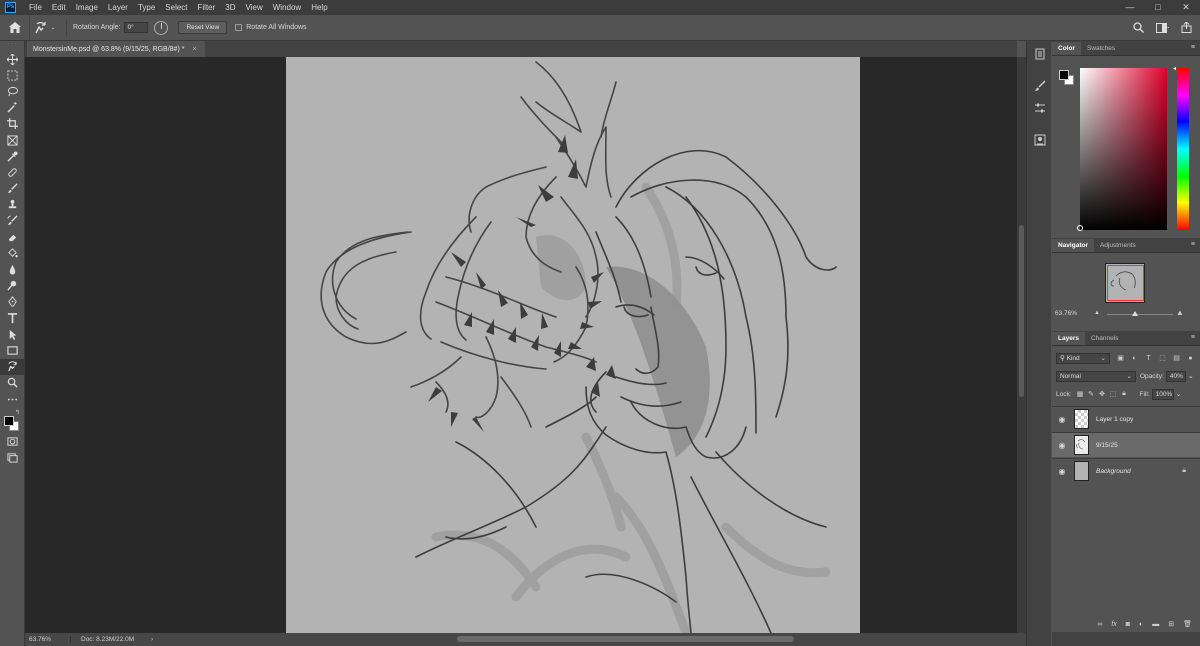 The image size is (1200, 646). What do you see at coordinates (230, 7) in the screenshot?
I see `menu-3d: 3D` at bounding box center [230, 7].